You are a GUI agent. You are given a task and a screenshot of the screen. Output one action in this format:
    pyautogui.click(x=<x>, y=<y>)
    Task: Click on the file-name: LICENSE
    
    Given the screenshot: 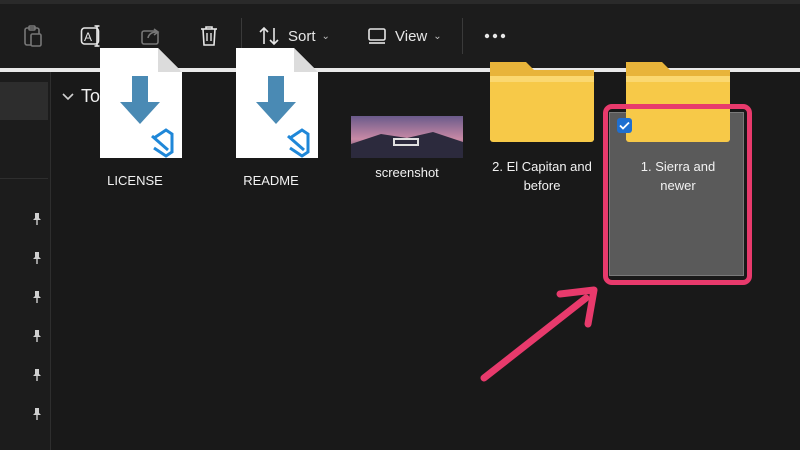 What is the action you would take?
    pyautogui.click(x=135, y=180)
    